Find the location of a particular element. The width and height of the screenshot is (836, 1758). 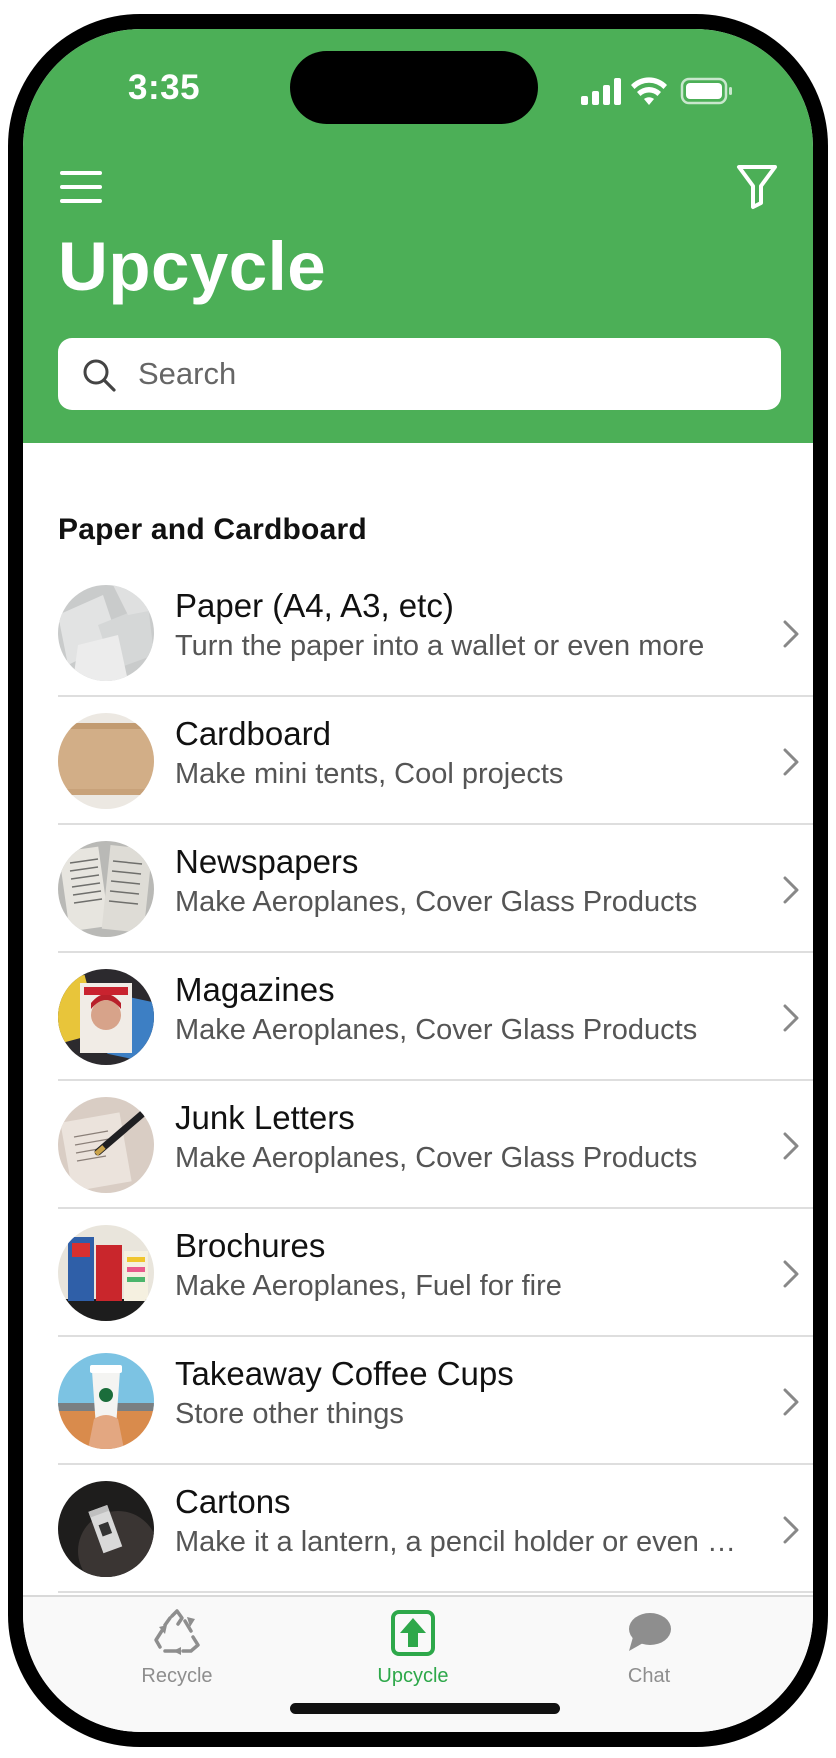

tab-label: Chat is located at coordinates (649, 1676).